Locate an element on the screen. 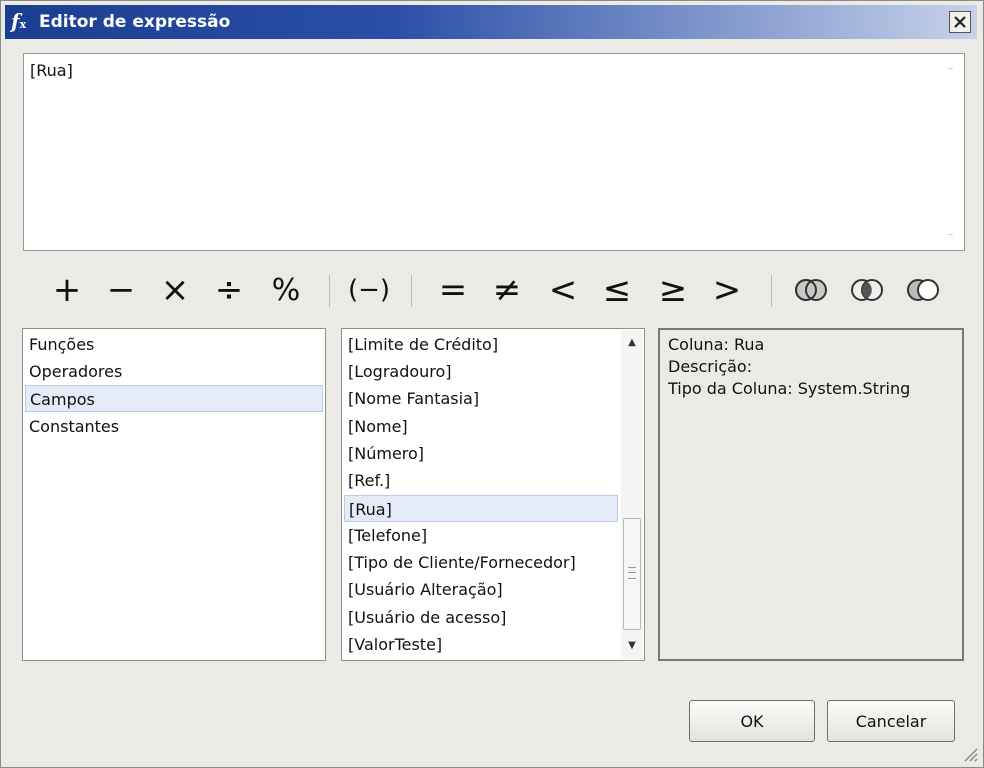  percent-icon: % is located at coordinates (286, 290).